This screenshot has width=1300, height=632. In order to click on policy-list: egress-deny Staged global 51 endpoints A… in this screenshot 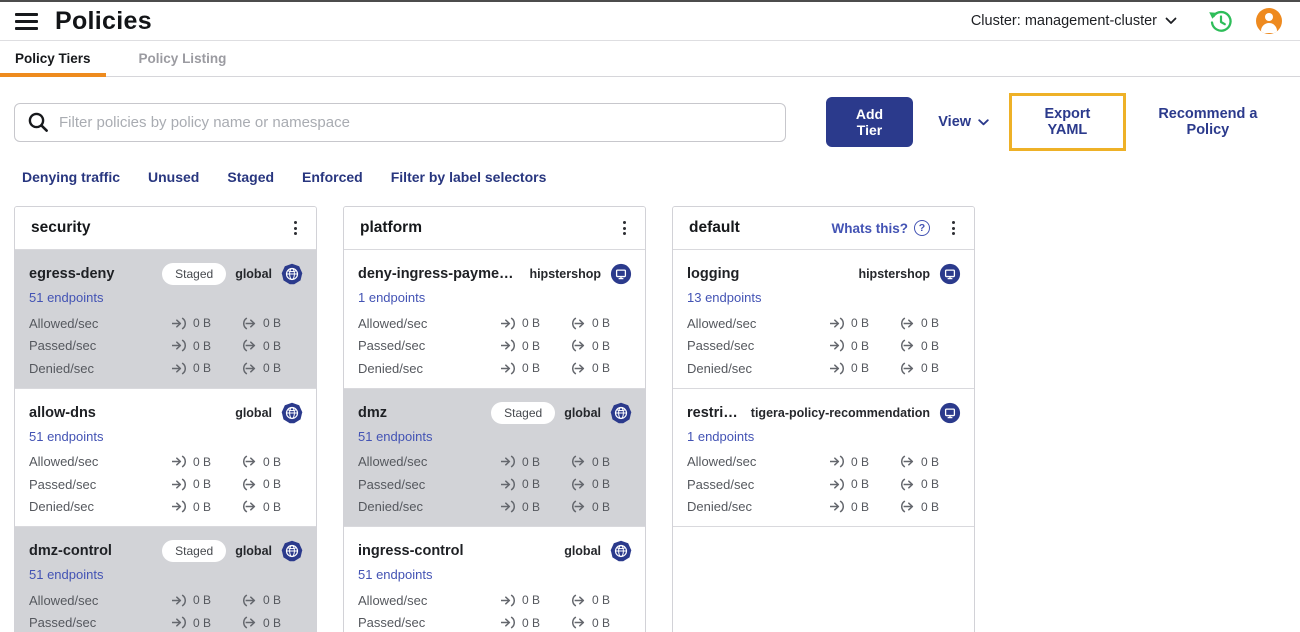, I will do `click(165, 441)`.